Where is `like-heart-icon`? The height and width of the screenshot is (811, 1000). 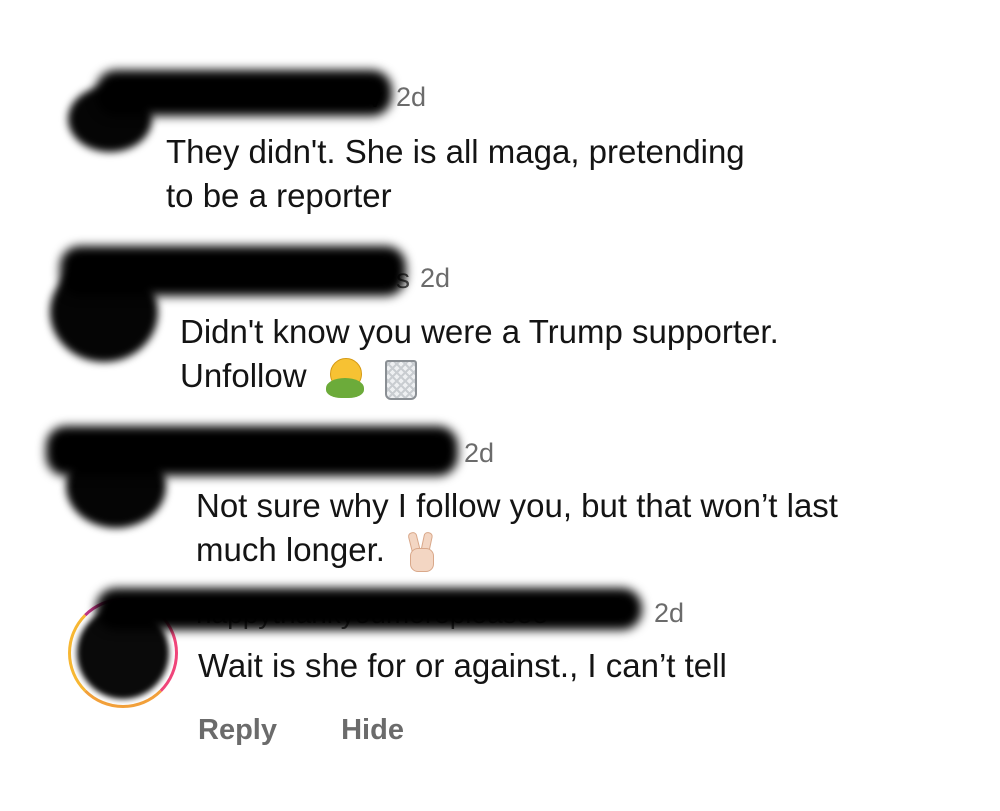
like-heart-icon is located at coordinates (941, 149).